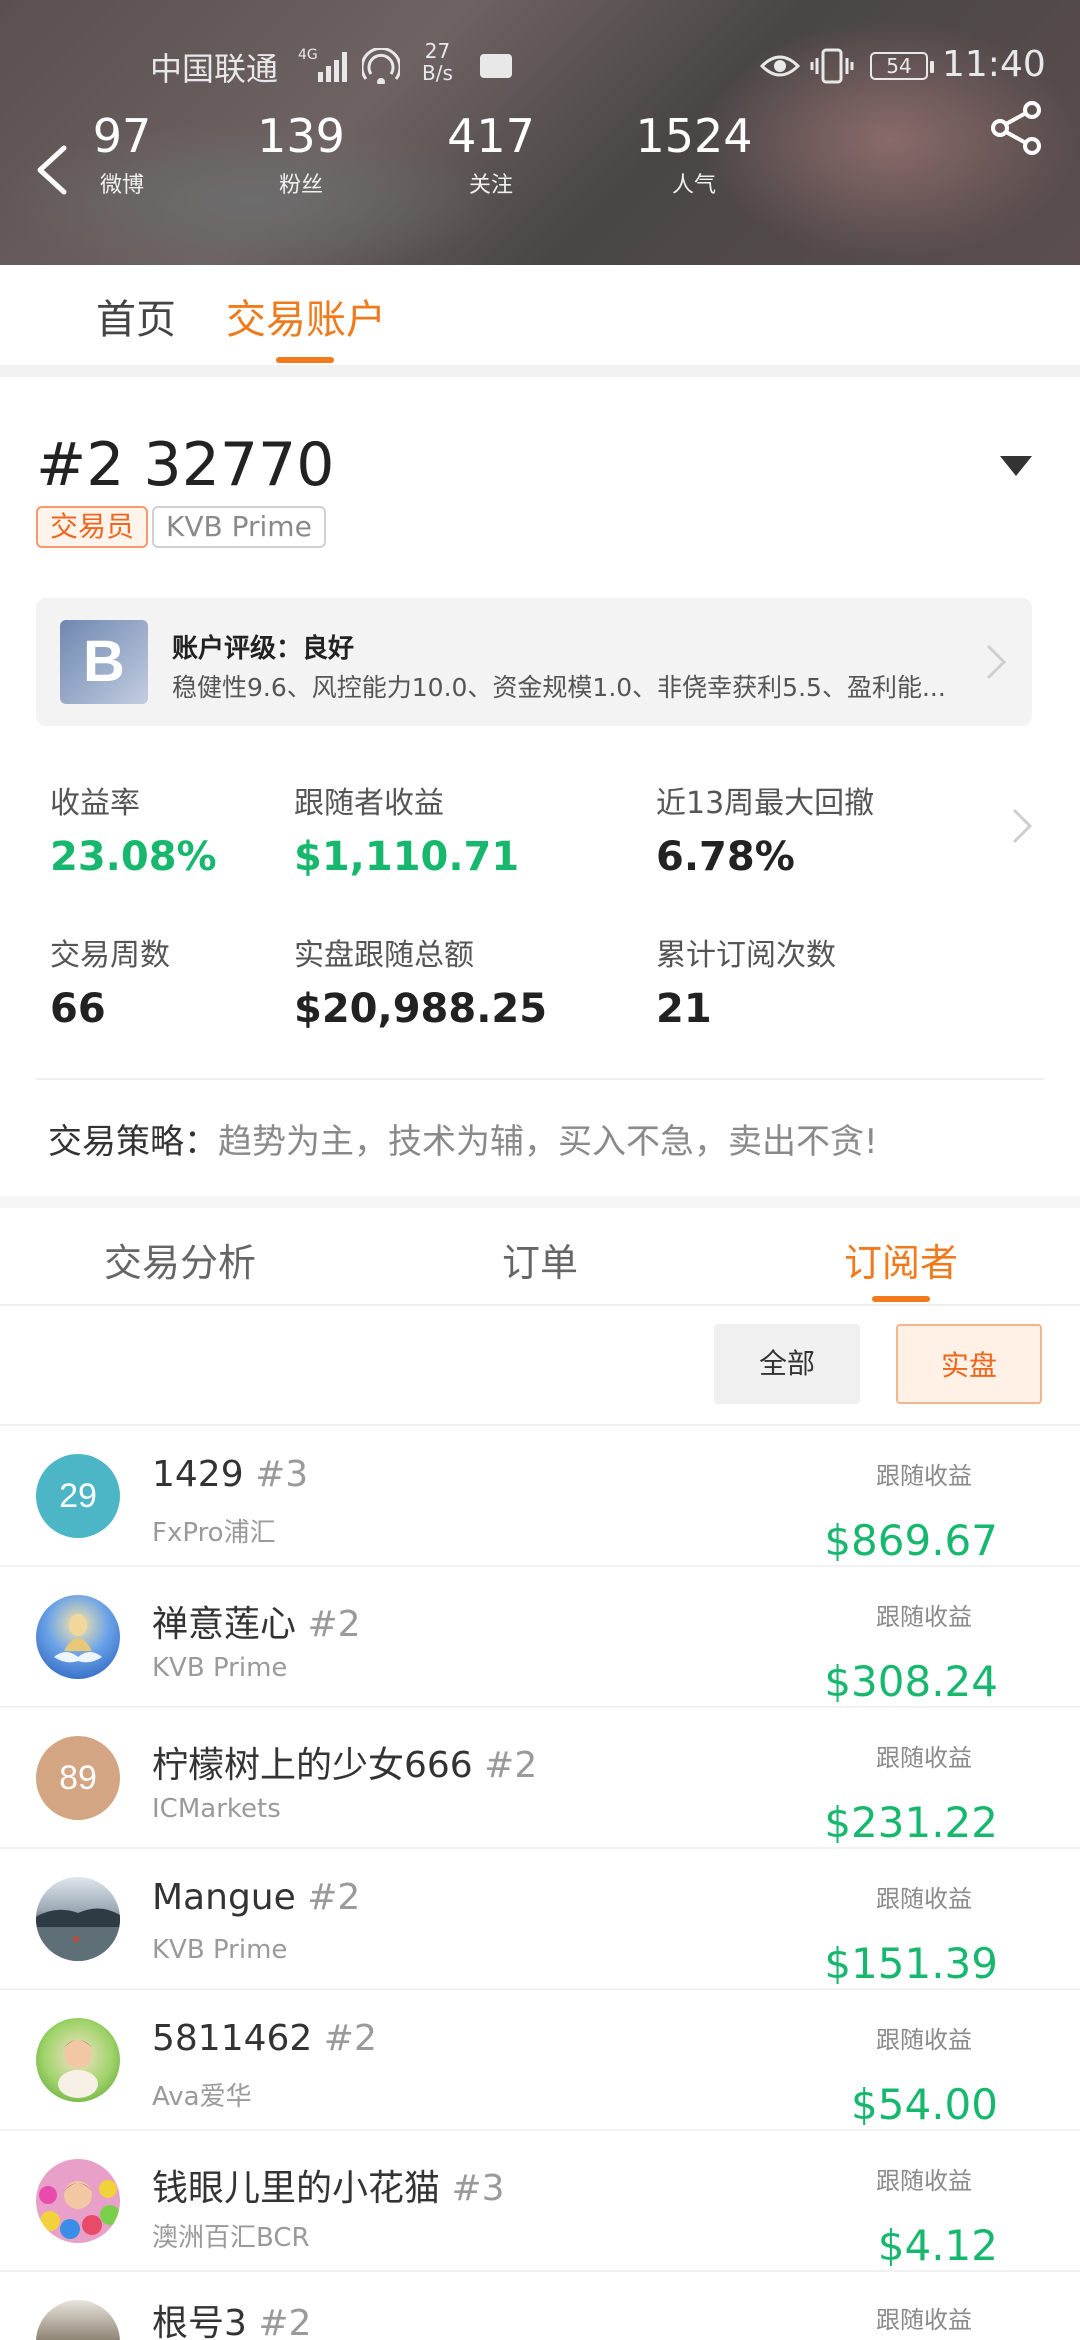 The image size is (1080, 2340). I want to click on carrier-name: 中国联通, so click(214, 69).